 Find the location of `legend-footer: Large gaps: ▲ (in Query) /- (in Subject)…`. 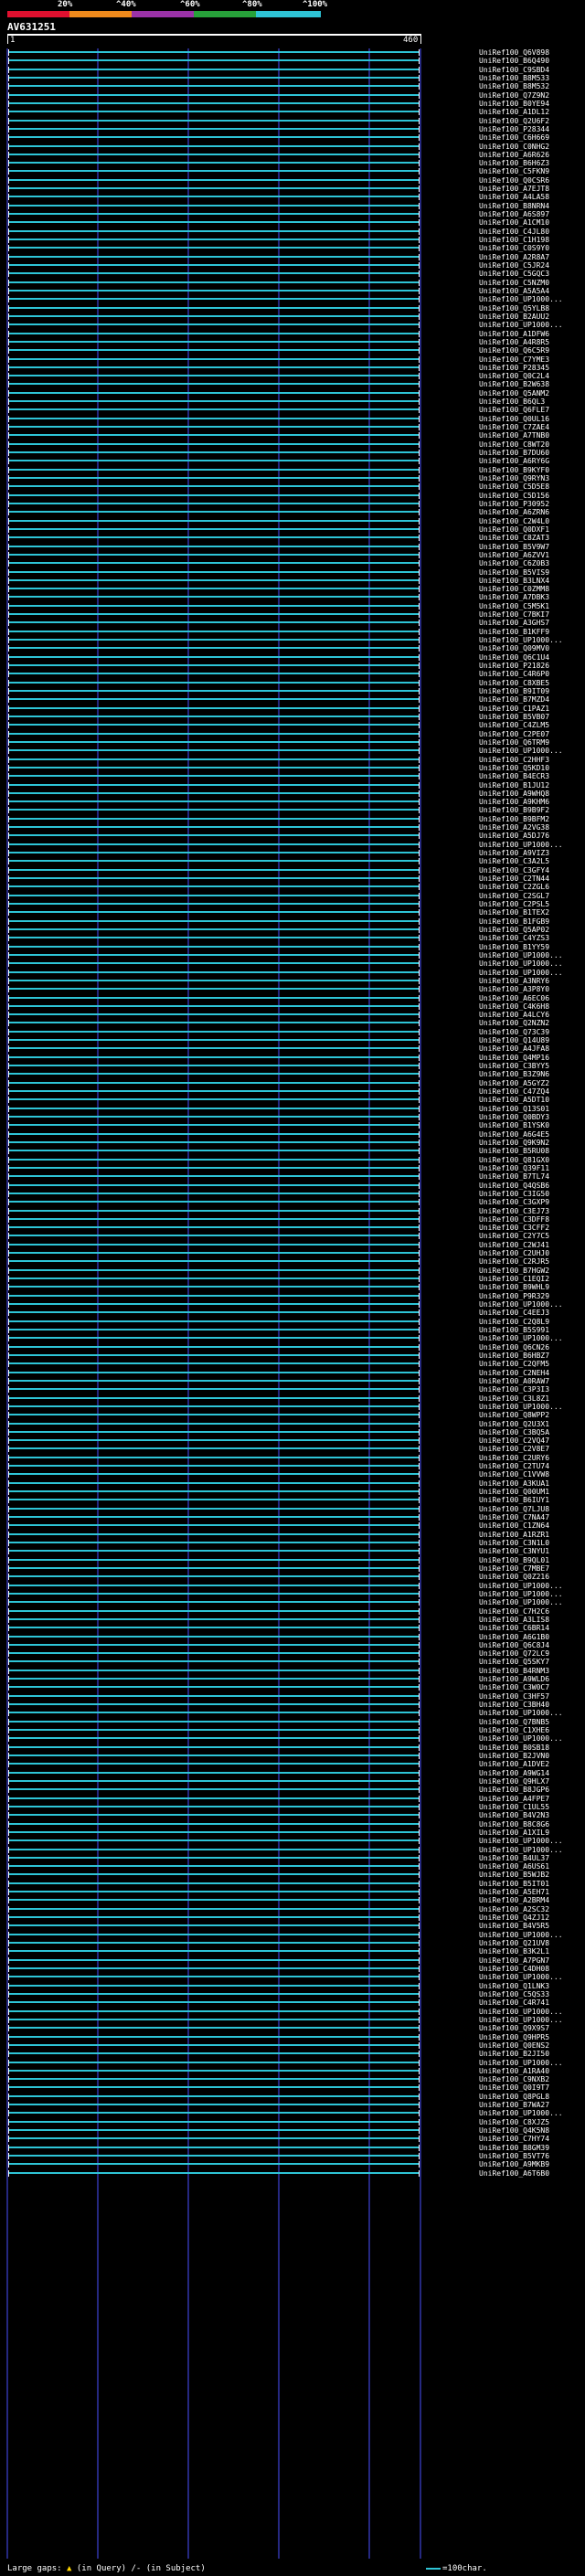

legend-footer: Large gaps: ▲ (in Query) /- (in Subject)… is located at coordinates (293, 2568).